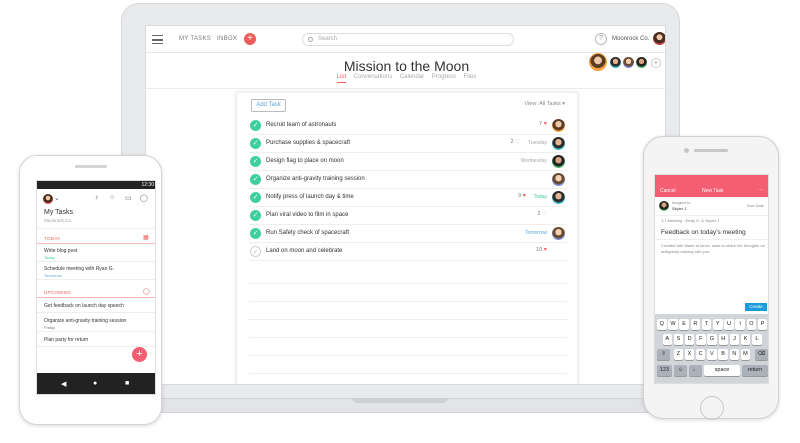  I want to click on key-d: D, so click(689, 339).